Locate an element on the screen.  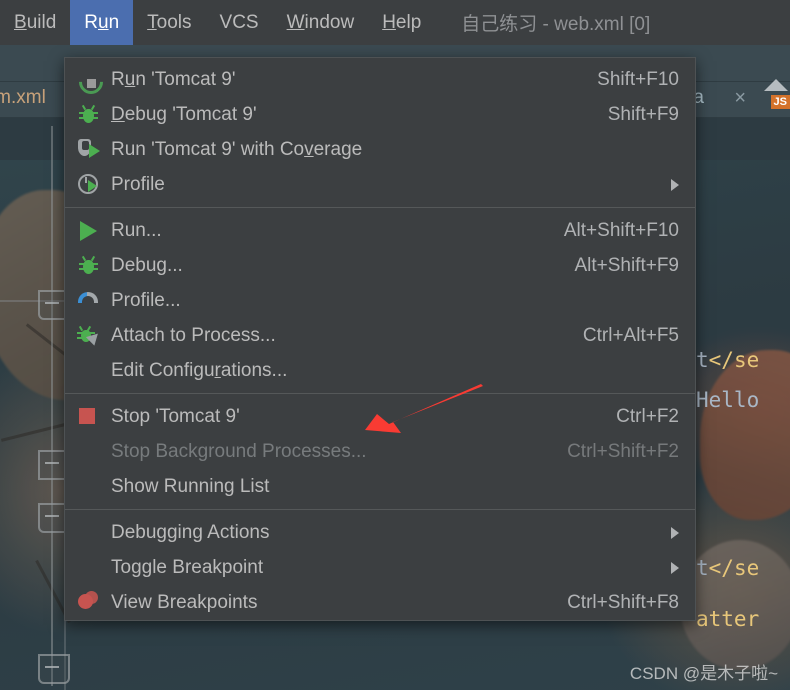
code-line-3: t</se is located at coordinates (728, 568).